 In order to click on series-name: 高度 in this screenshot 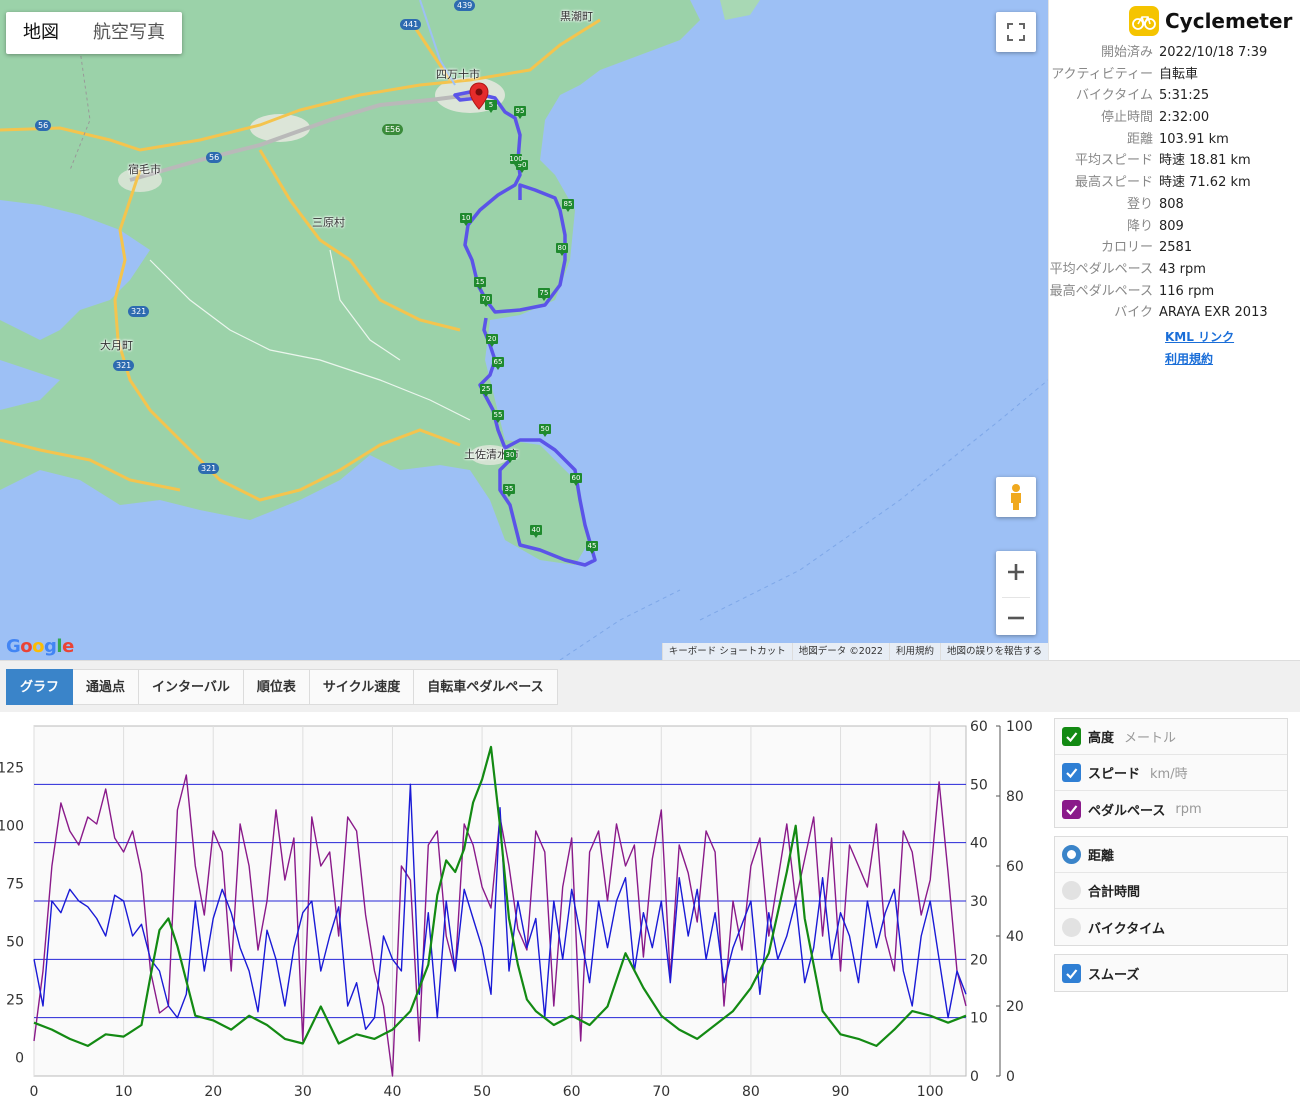, I will do `click(1101, 738)`.